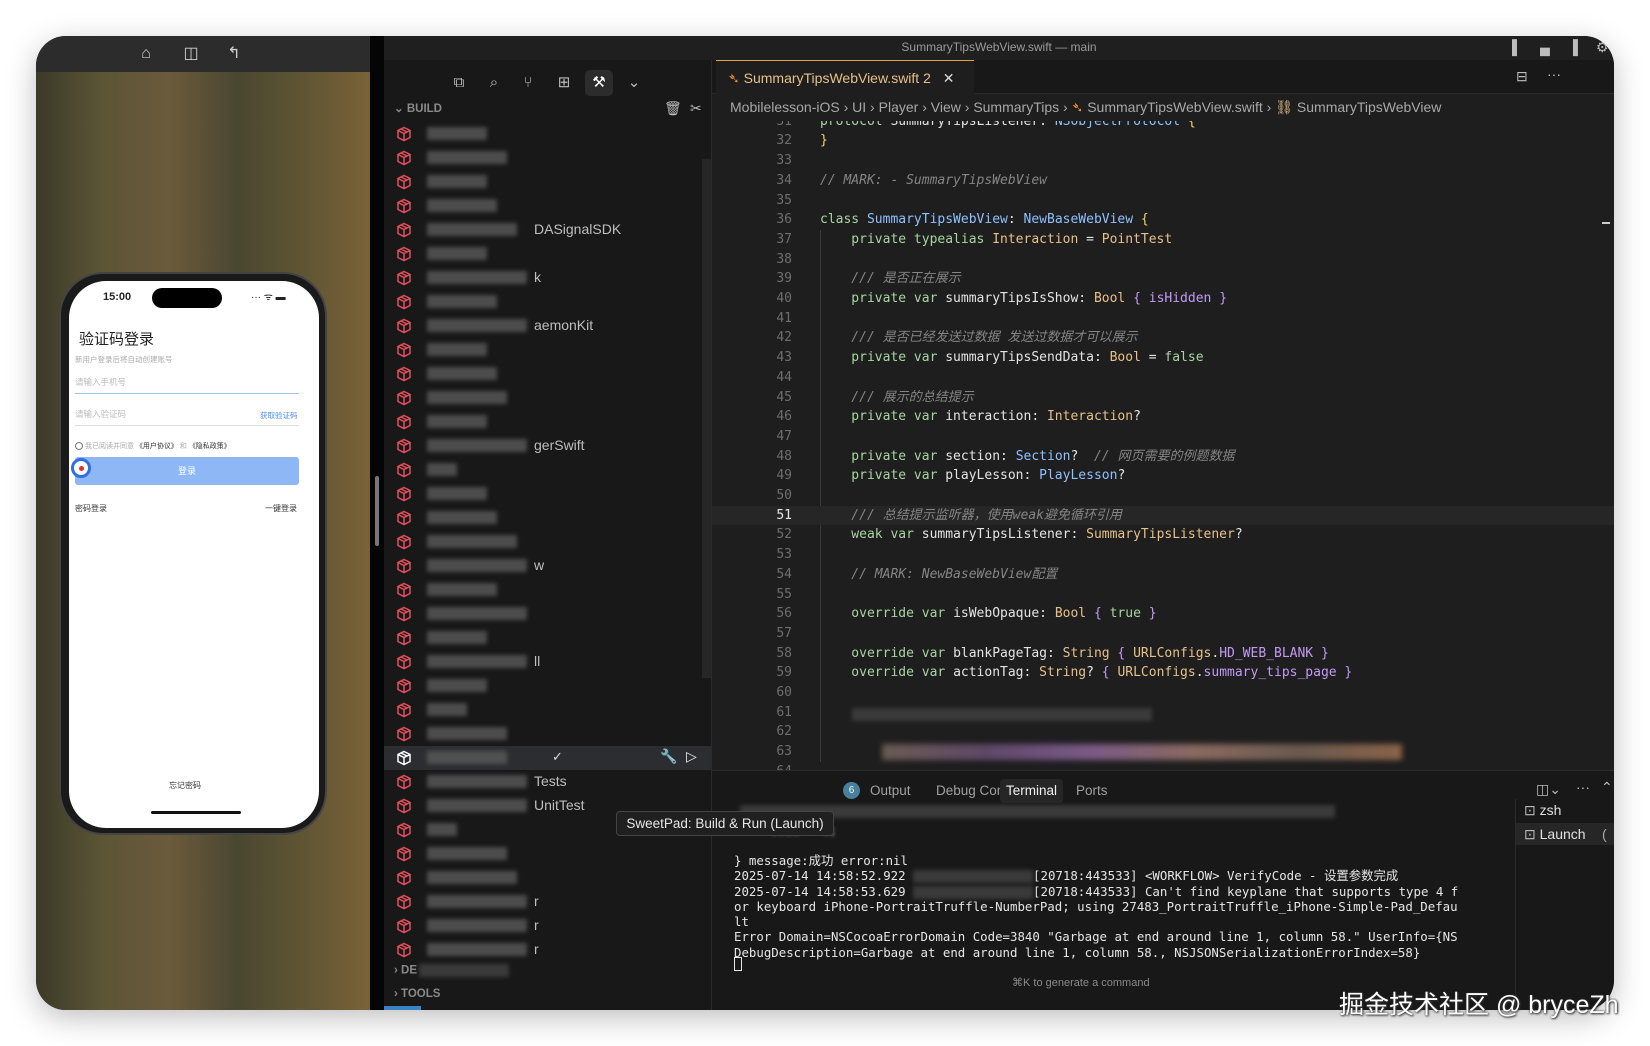 The height and width of the screenshot is (1046, 1650). What do you see at coordinates (187, 385) in the screenshot?
I see `phone-input: 请输入手机号` at bounding box center [187, 385].